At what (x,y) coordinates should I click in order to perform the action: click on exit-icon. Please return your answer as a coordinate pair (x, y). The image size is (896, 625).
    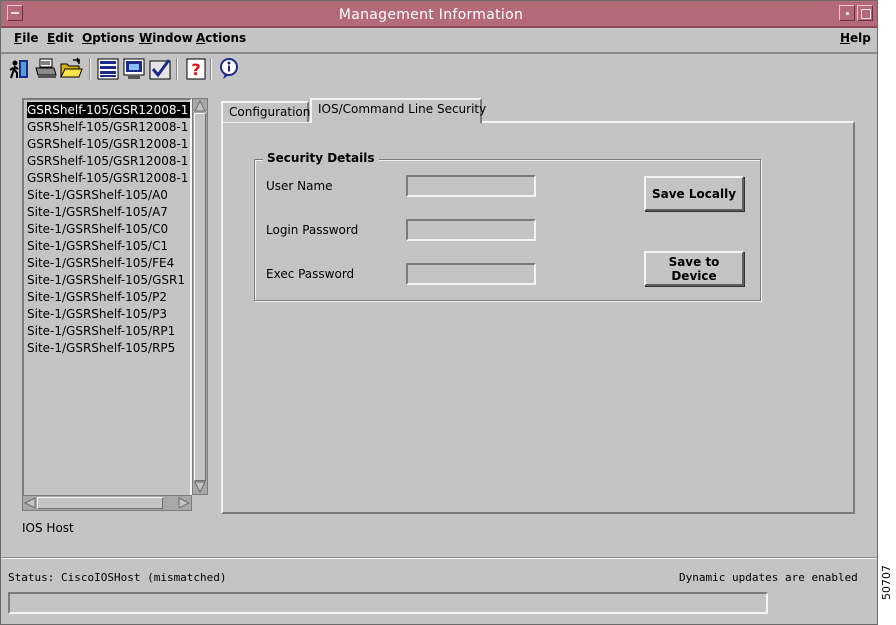
    Looking at the image, I should click on (20, 69).